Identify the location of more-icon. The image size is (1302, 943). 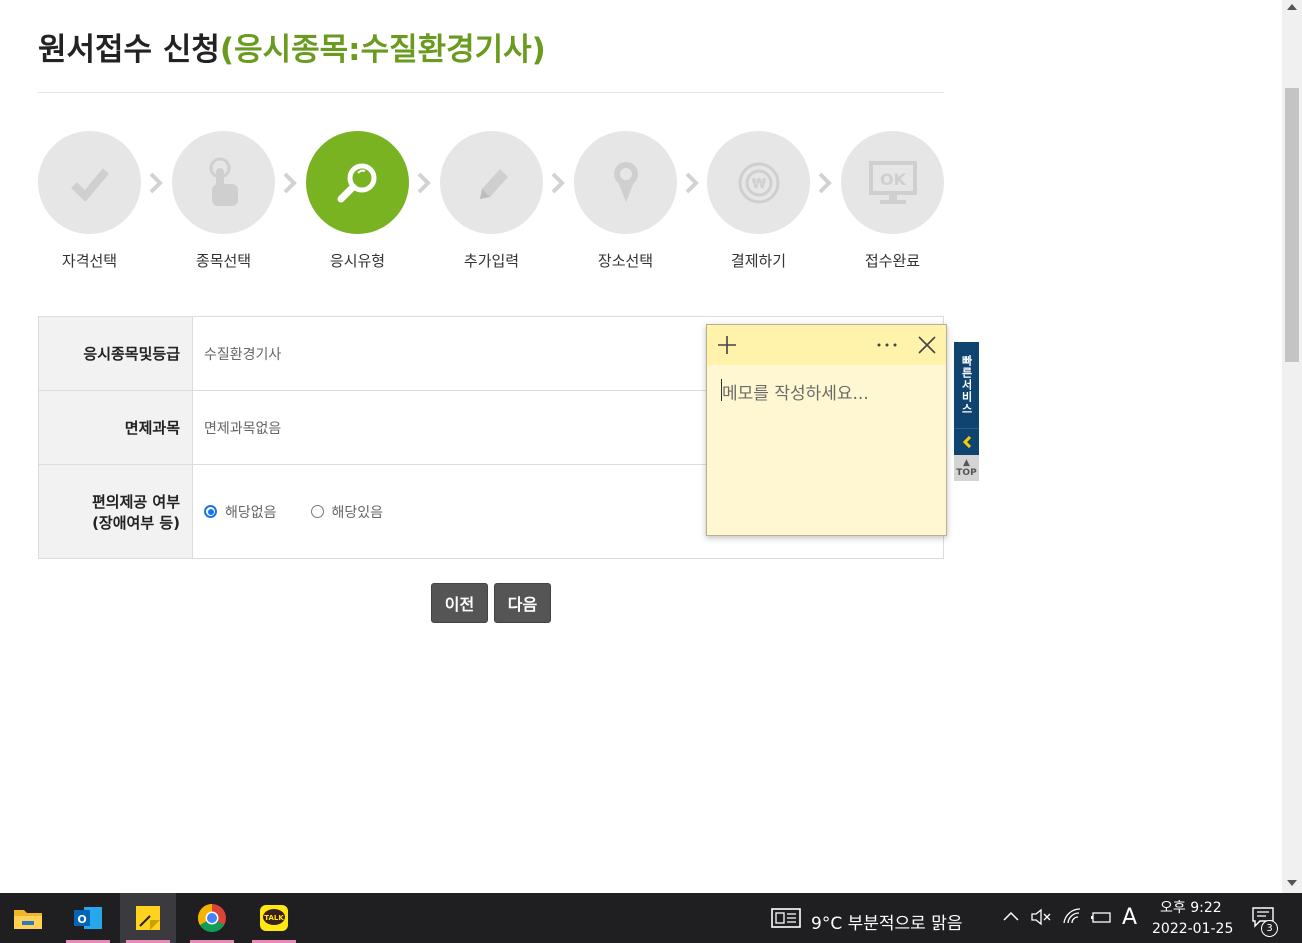
(887, 345).